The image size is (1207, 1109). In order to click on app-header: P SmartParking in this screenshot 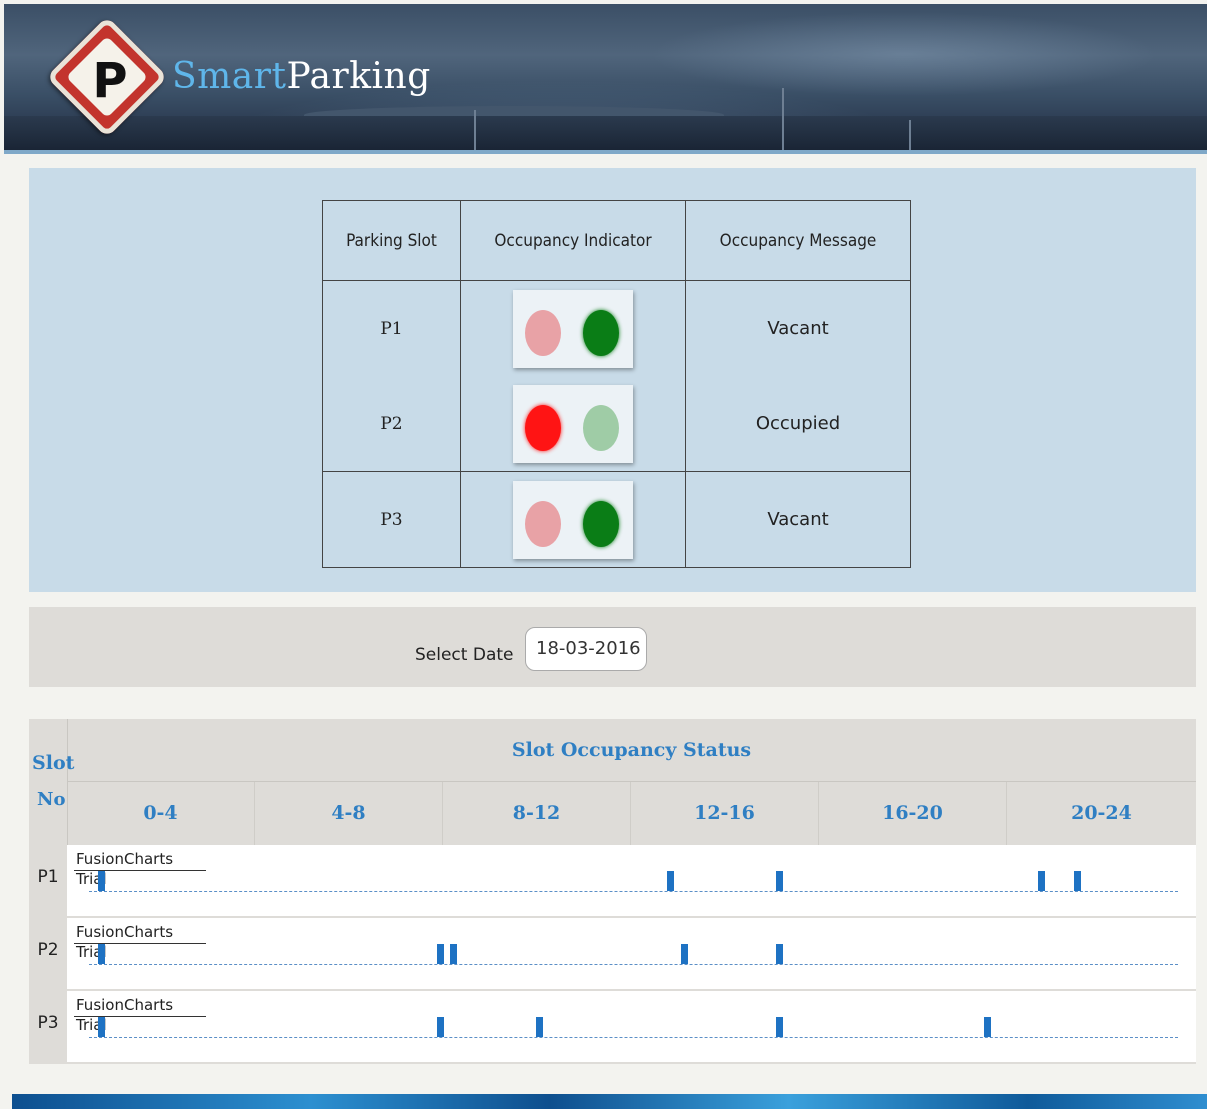, I will do `click(605, 79)`.